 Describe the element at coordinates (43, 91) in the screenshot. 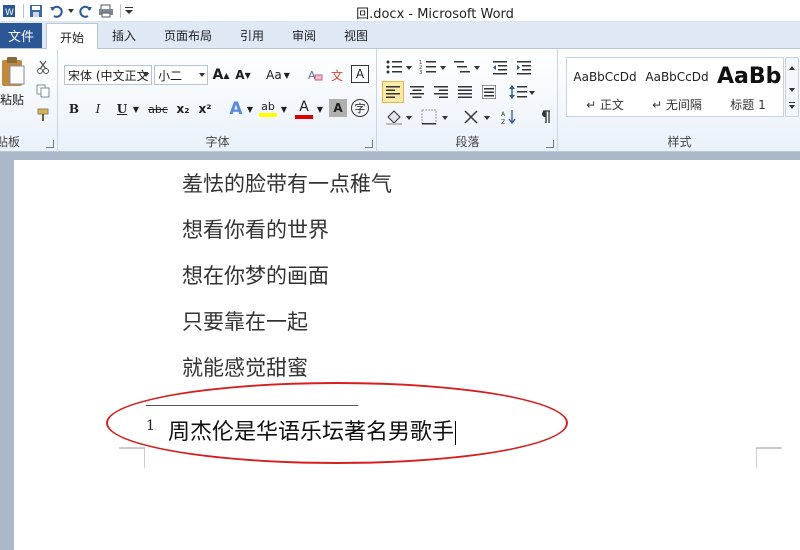

I see `copy-icon` at that location.